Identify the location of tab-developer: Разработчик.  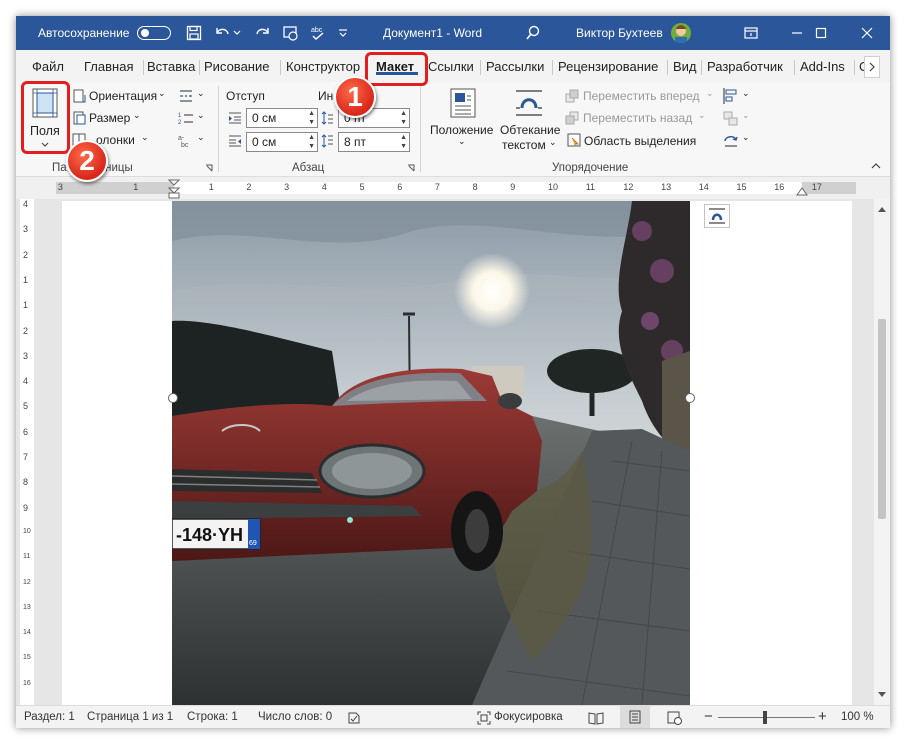
(745, 66).